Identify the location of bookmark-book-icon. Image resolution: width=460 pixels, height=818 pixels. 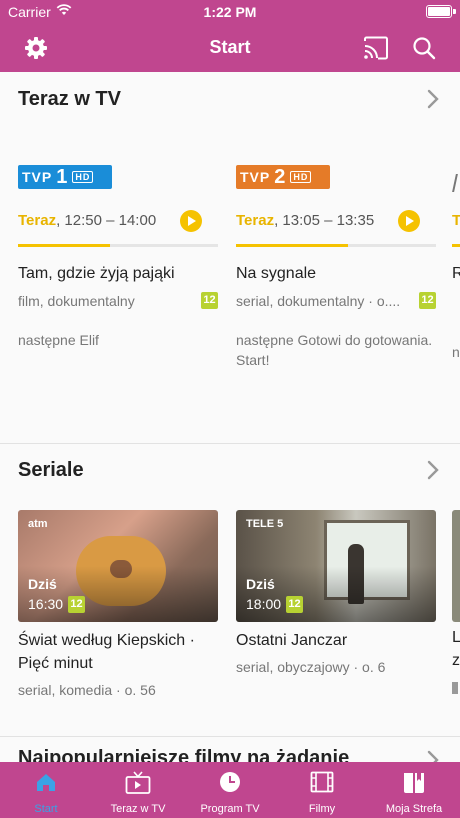
(414, 783).